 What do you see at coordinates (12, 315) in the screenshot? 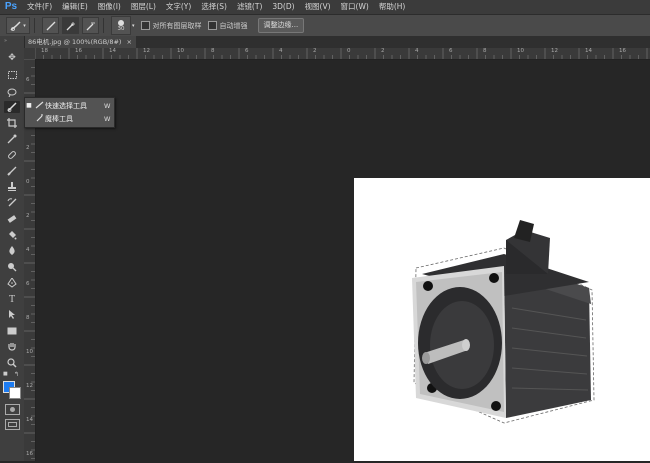
I see `path-selection-tool` at bounding box center [12, 315].